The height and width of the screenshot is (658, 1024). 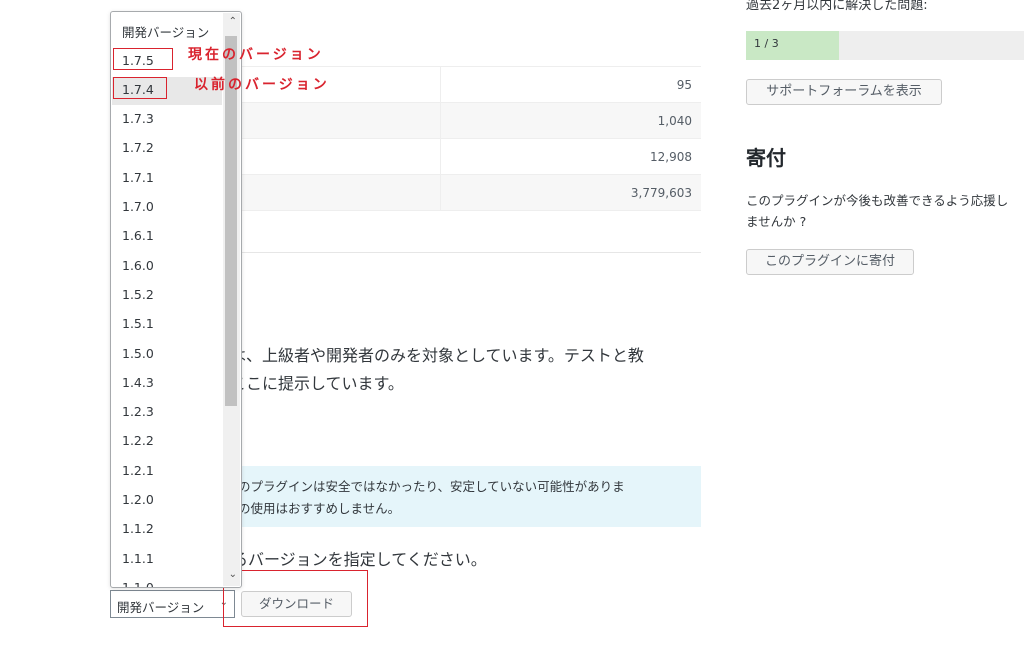 What do you see at coordinates (256, 55) in the screenshot?
I see `annotation-current-version: 現在のバージョン` at bounding box center [256, 55].